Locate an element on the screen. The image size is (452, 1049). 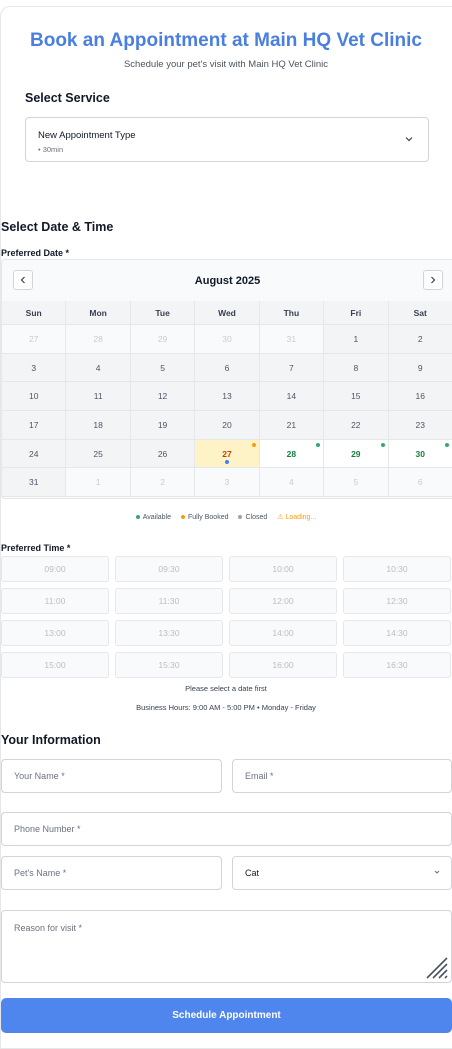
day-number: 6 is located at coordinates (420, 482).